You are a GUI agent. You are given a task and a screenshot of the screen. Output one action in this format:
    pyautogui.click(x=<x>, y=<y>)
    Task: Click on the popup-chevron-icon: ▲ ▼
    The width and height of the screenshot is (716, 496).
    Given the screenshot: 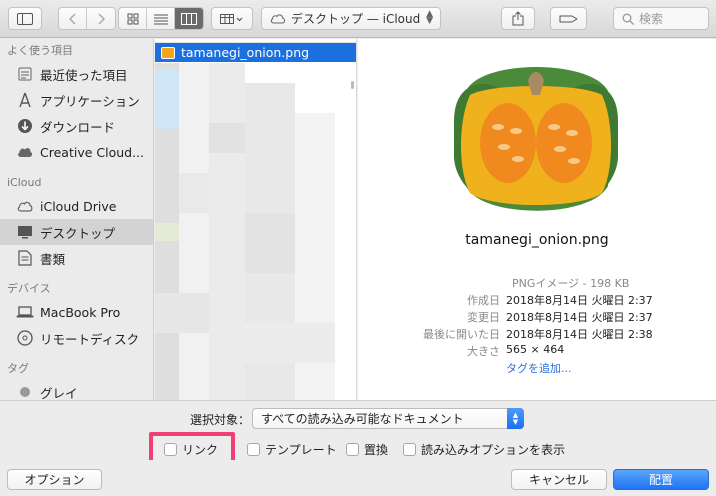 What is the action you would take?
    pyautogui.click(x=429, y=17)
    